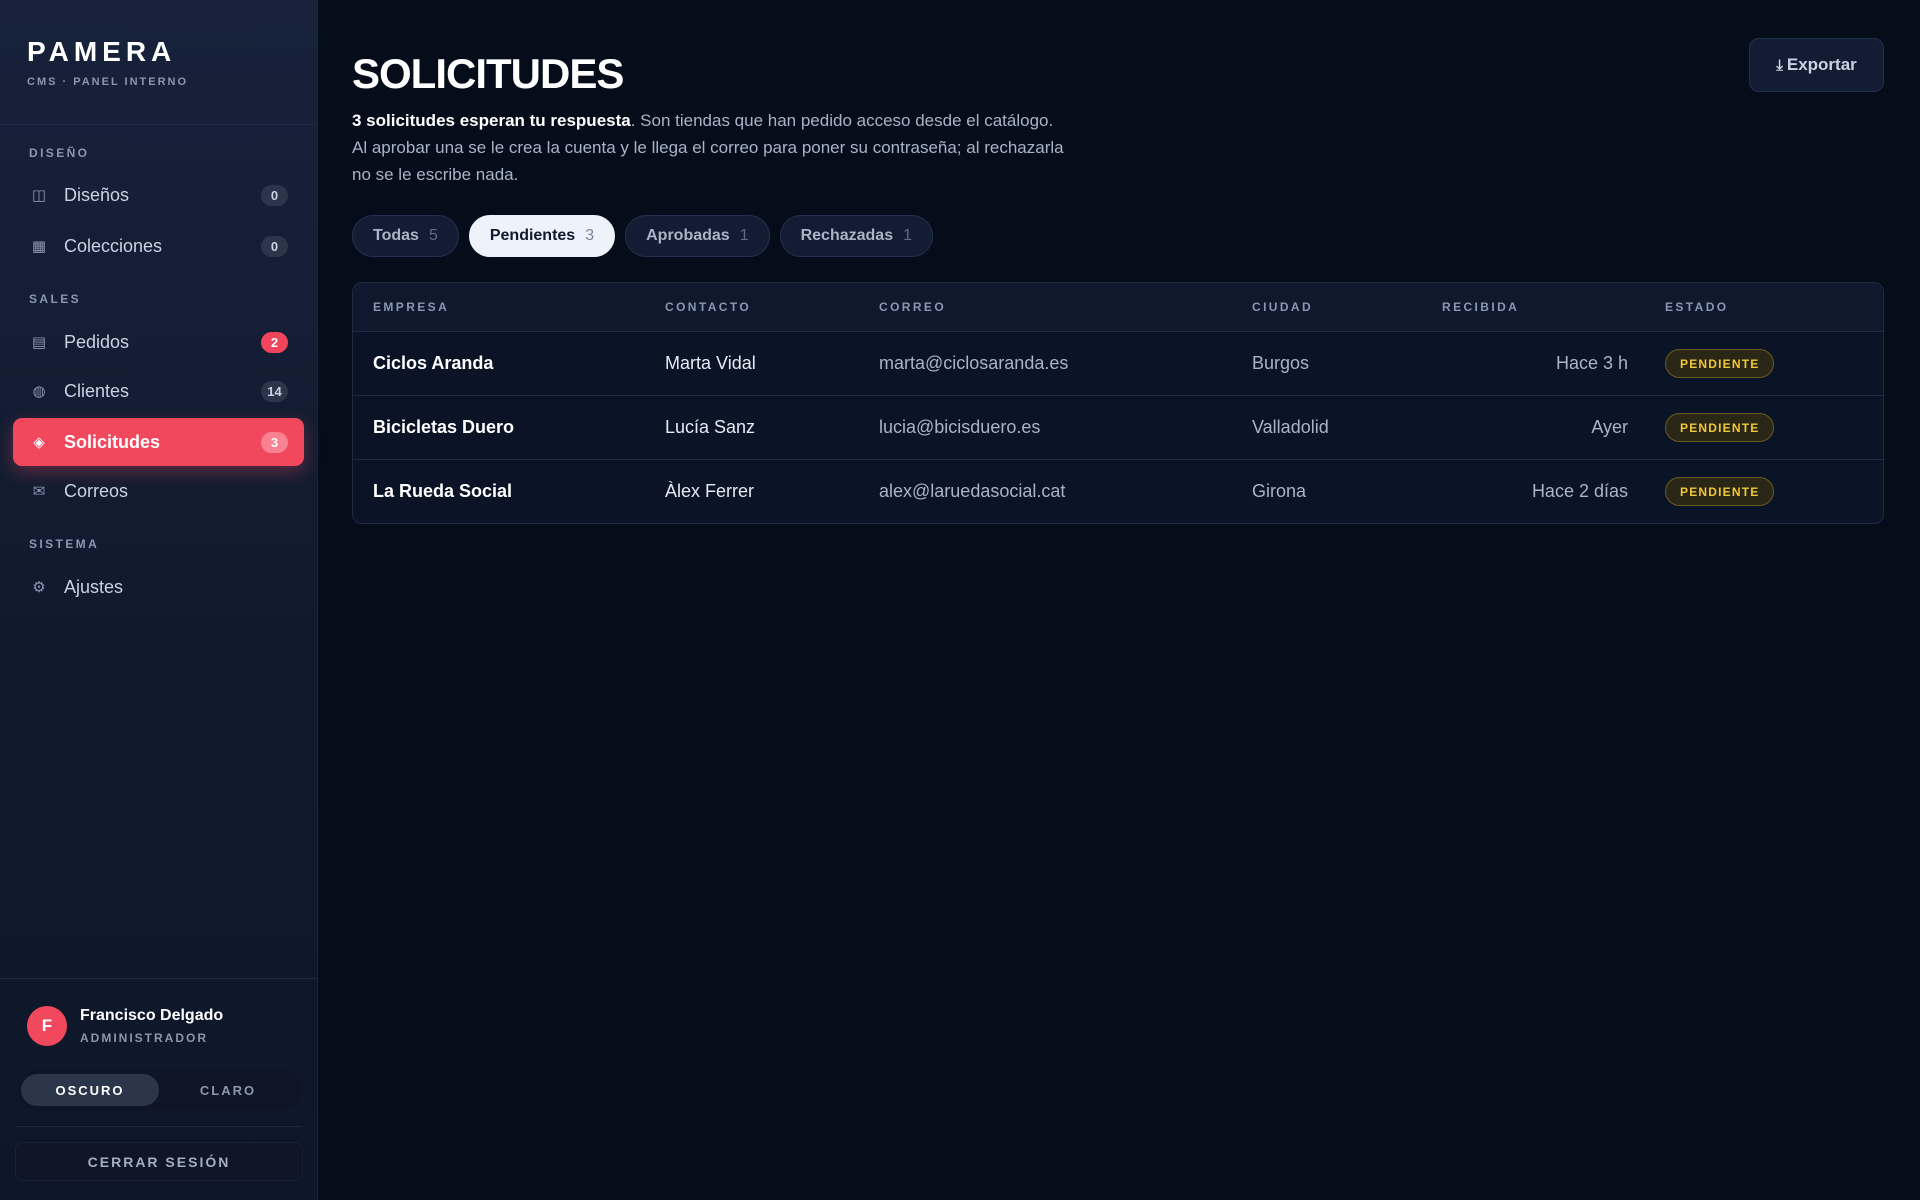 This screenshot has width=1920, height=1200. What do you see at coordinates (39, 246) in the screenshot?
I see `grid-icon: ▦` at bounding box center [39, 246].